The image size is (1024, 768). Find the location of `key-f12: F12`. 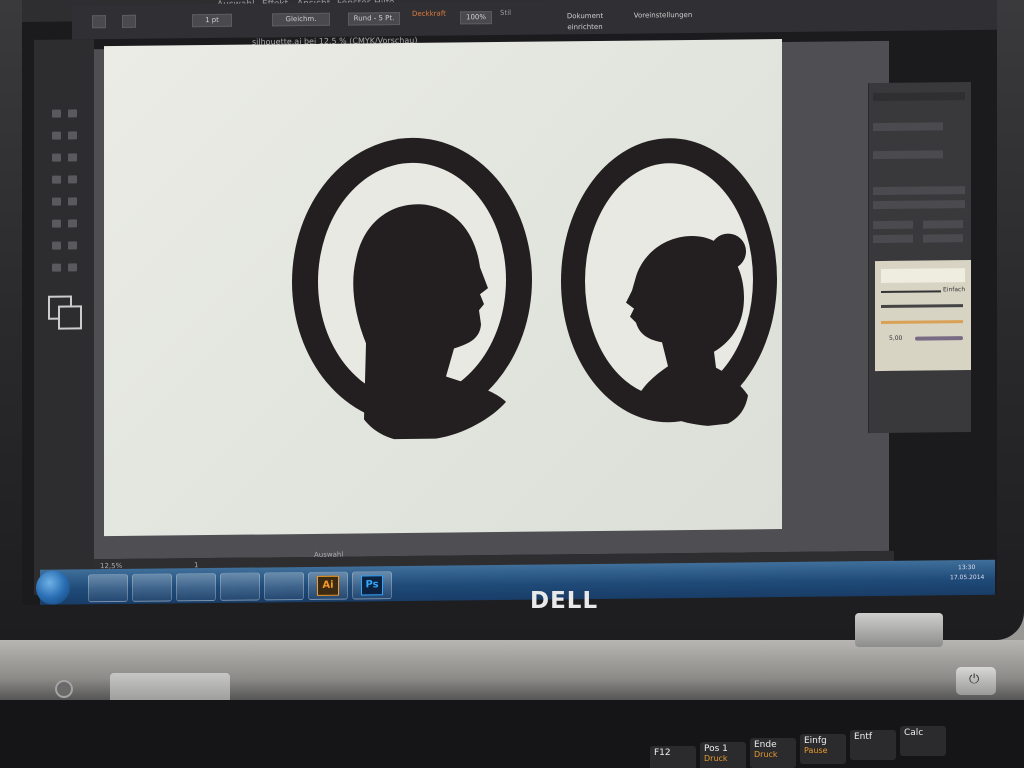

key-f12: F12 is located at coordinates (673, 757).